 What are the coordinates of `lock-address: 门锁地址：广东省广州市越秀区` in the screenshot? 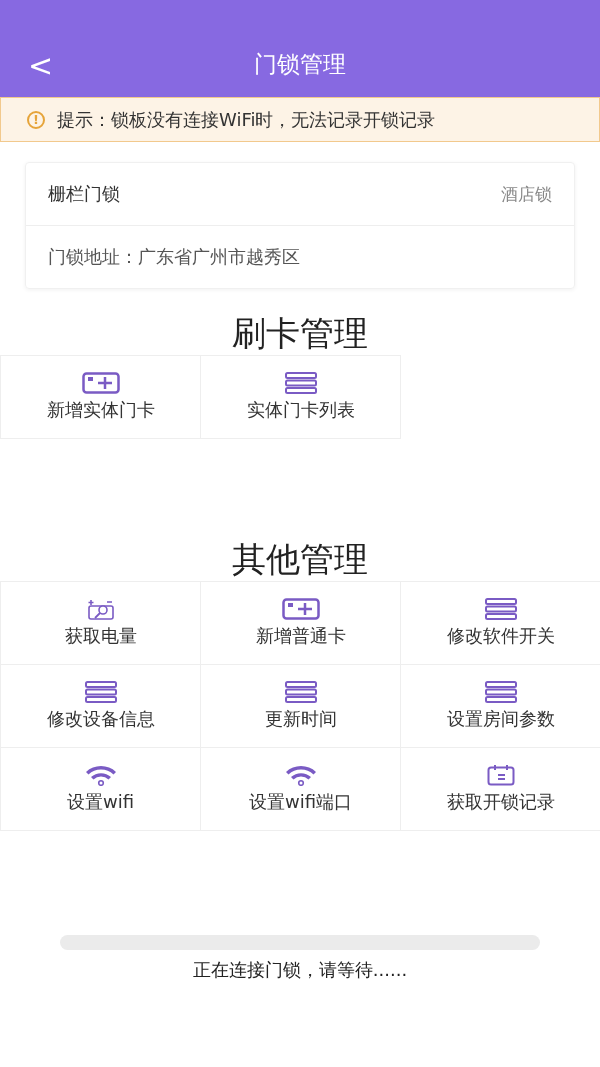 It's located at (174, 257).